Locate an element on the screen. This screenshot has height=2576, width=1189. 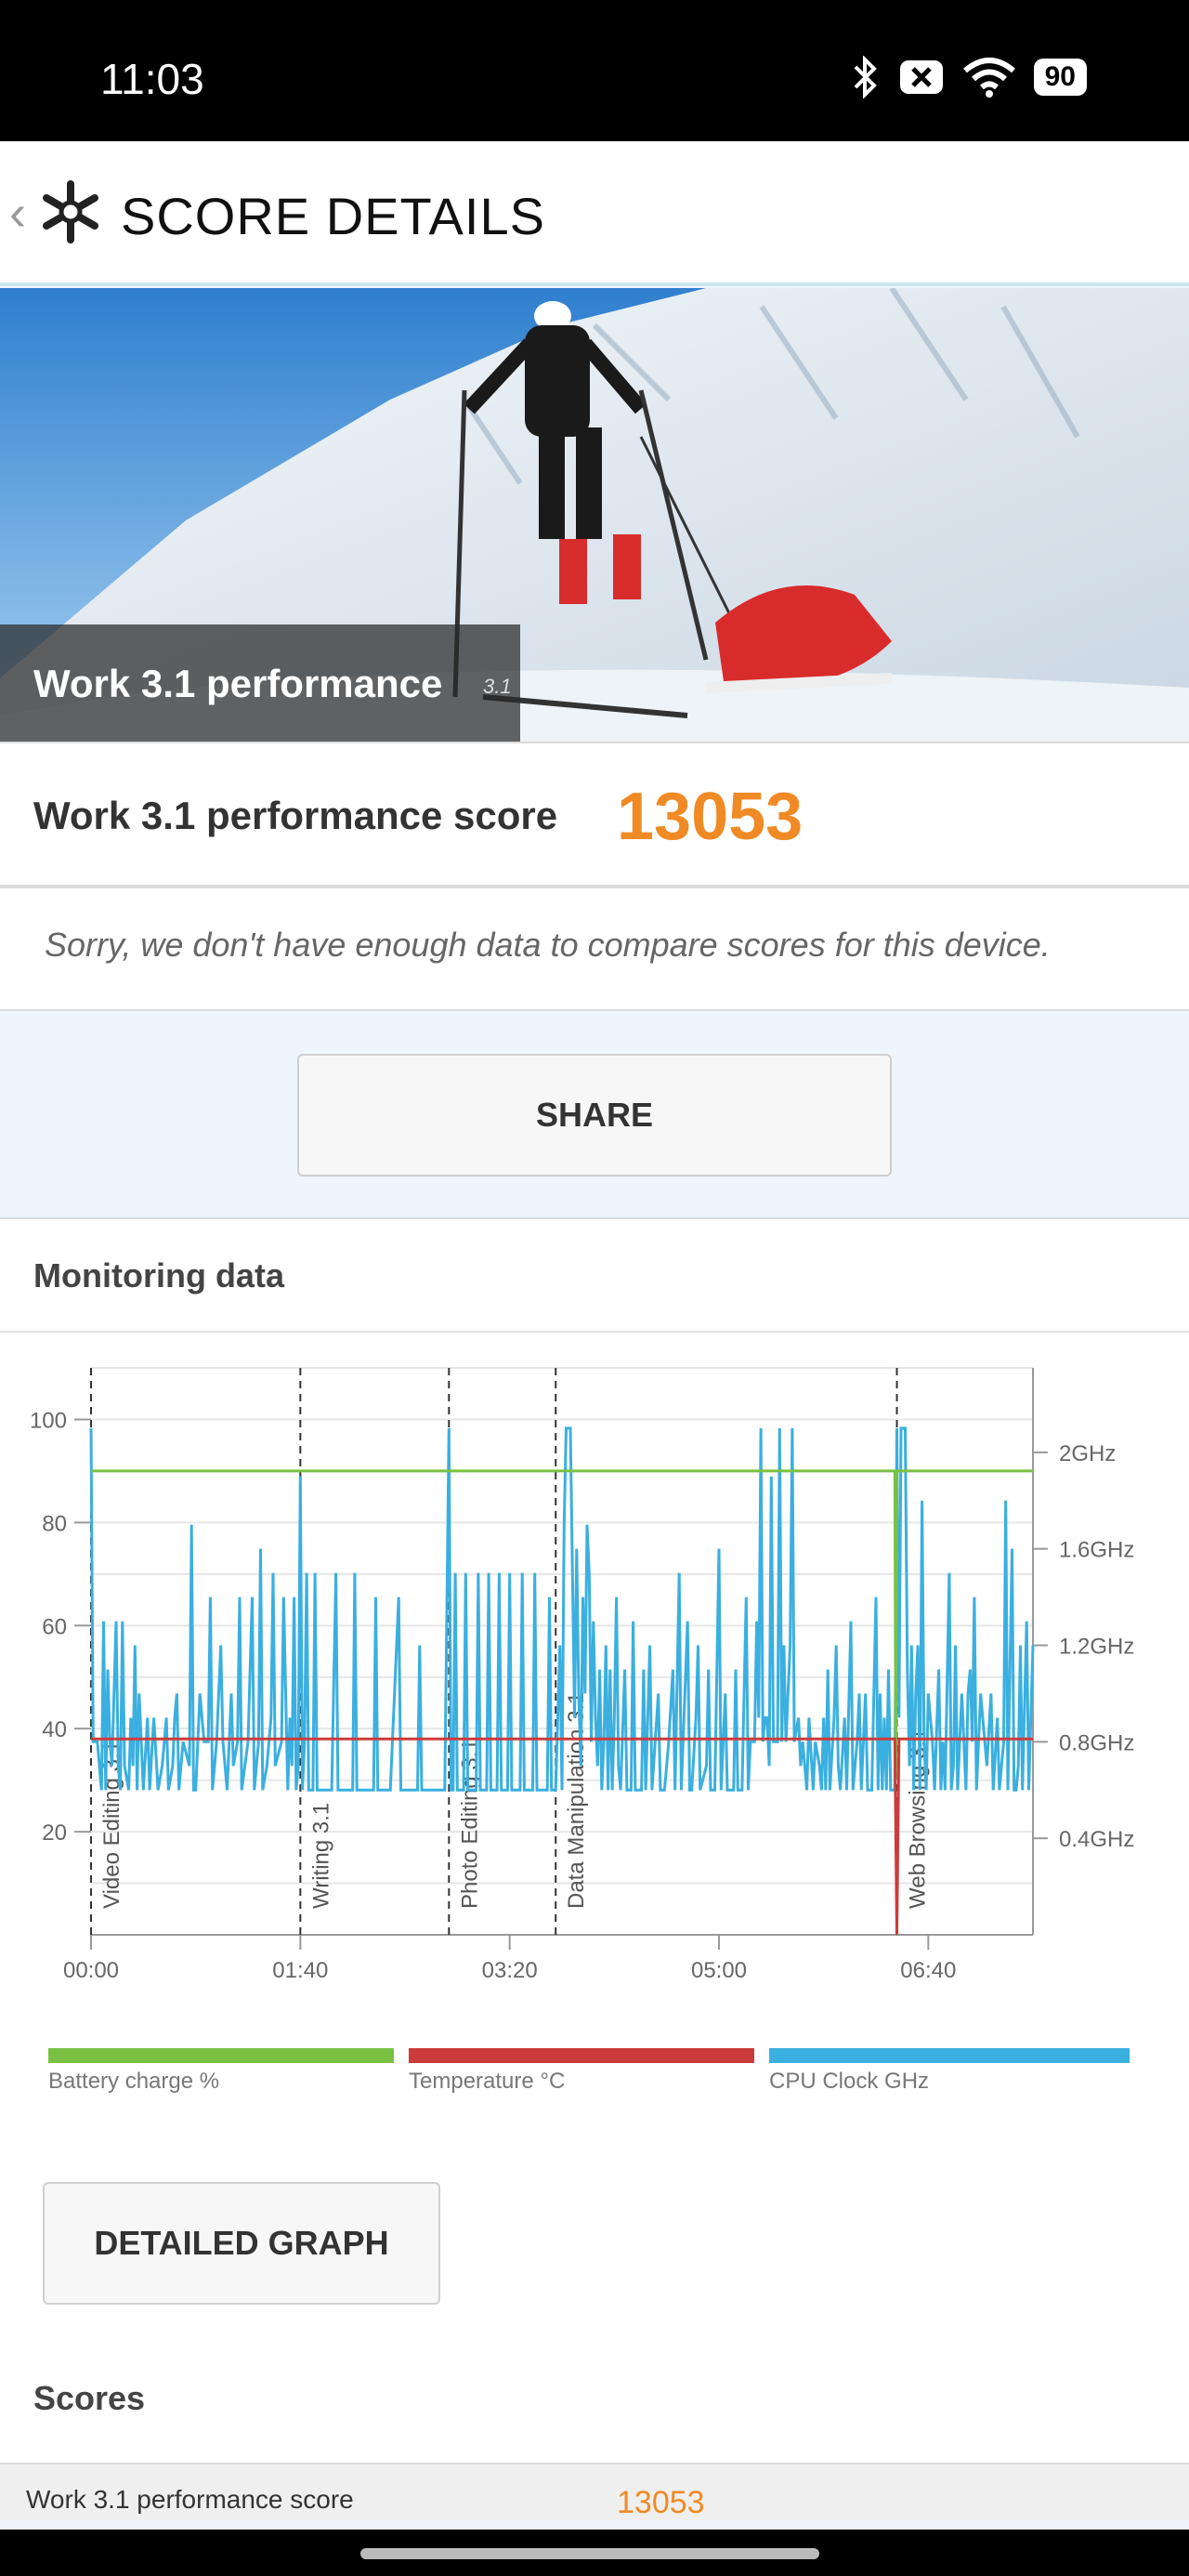
divider is located at coordinates (594, 1332).